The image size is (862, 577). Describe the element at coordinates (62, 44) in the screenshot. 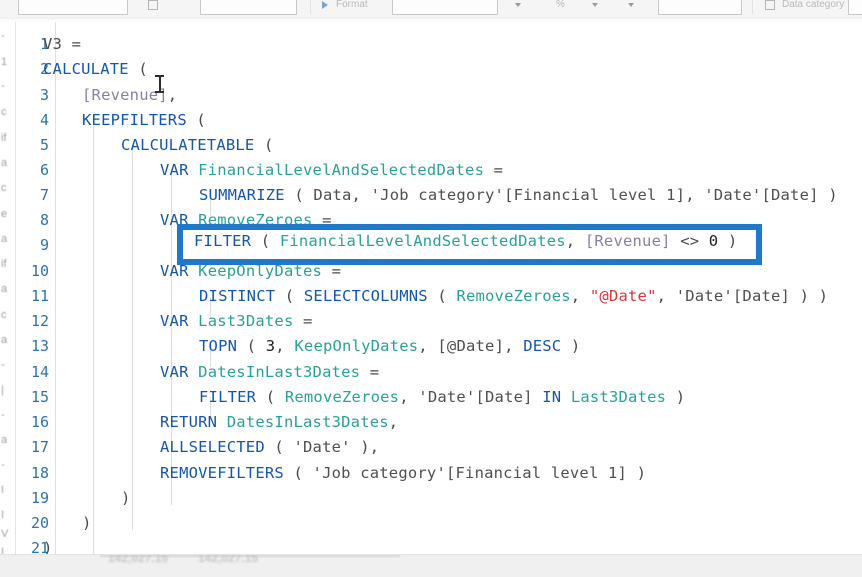

I see `code-text: V3 =` at that location.